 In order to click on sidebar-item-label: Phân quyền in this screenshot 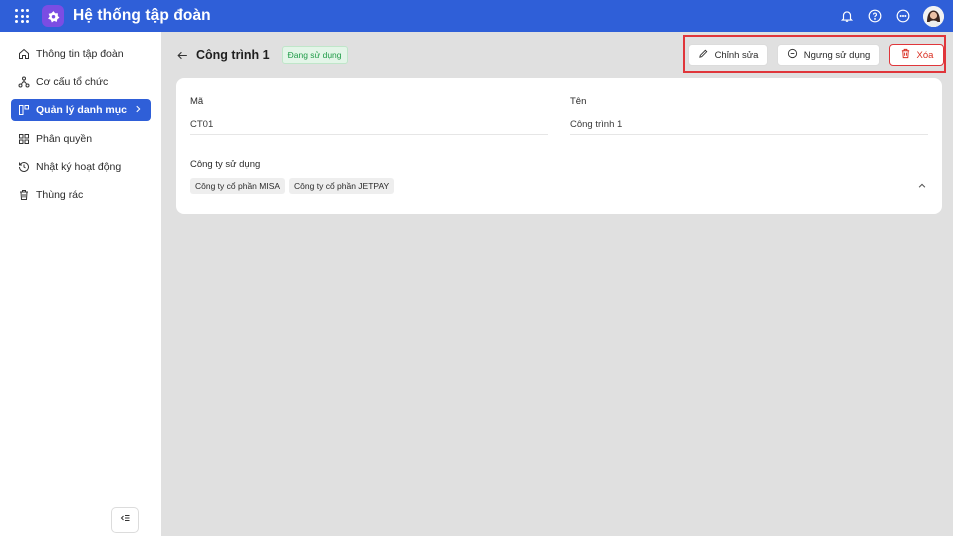, I will do `click(64, 139)`.